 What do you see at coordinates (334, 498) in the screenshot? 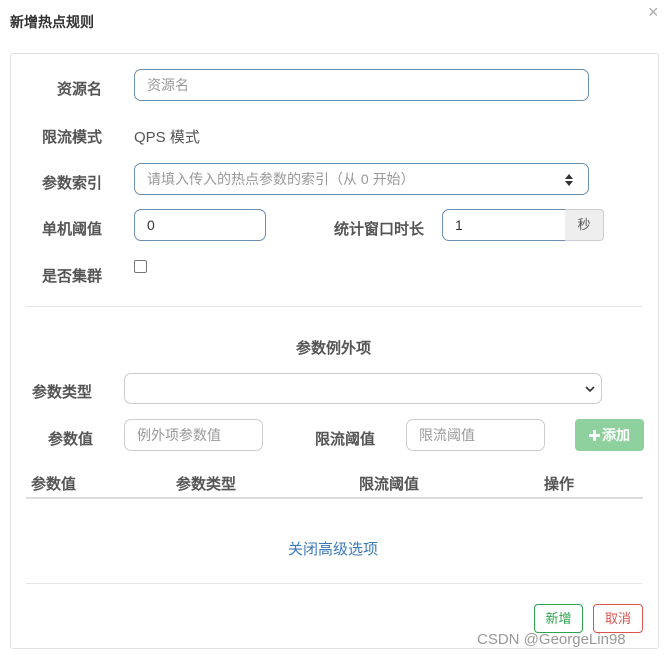
I see `table-header-divider` at bounding box center [334, 498].